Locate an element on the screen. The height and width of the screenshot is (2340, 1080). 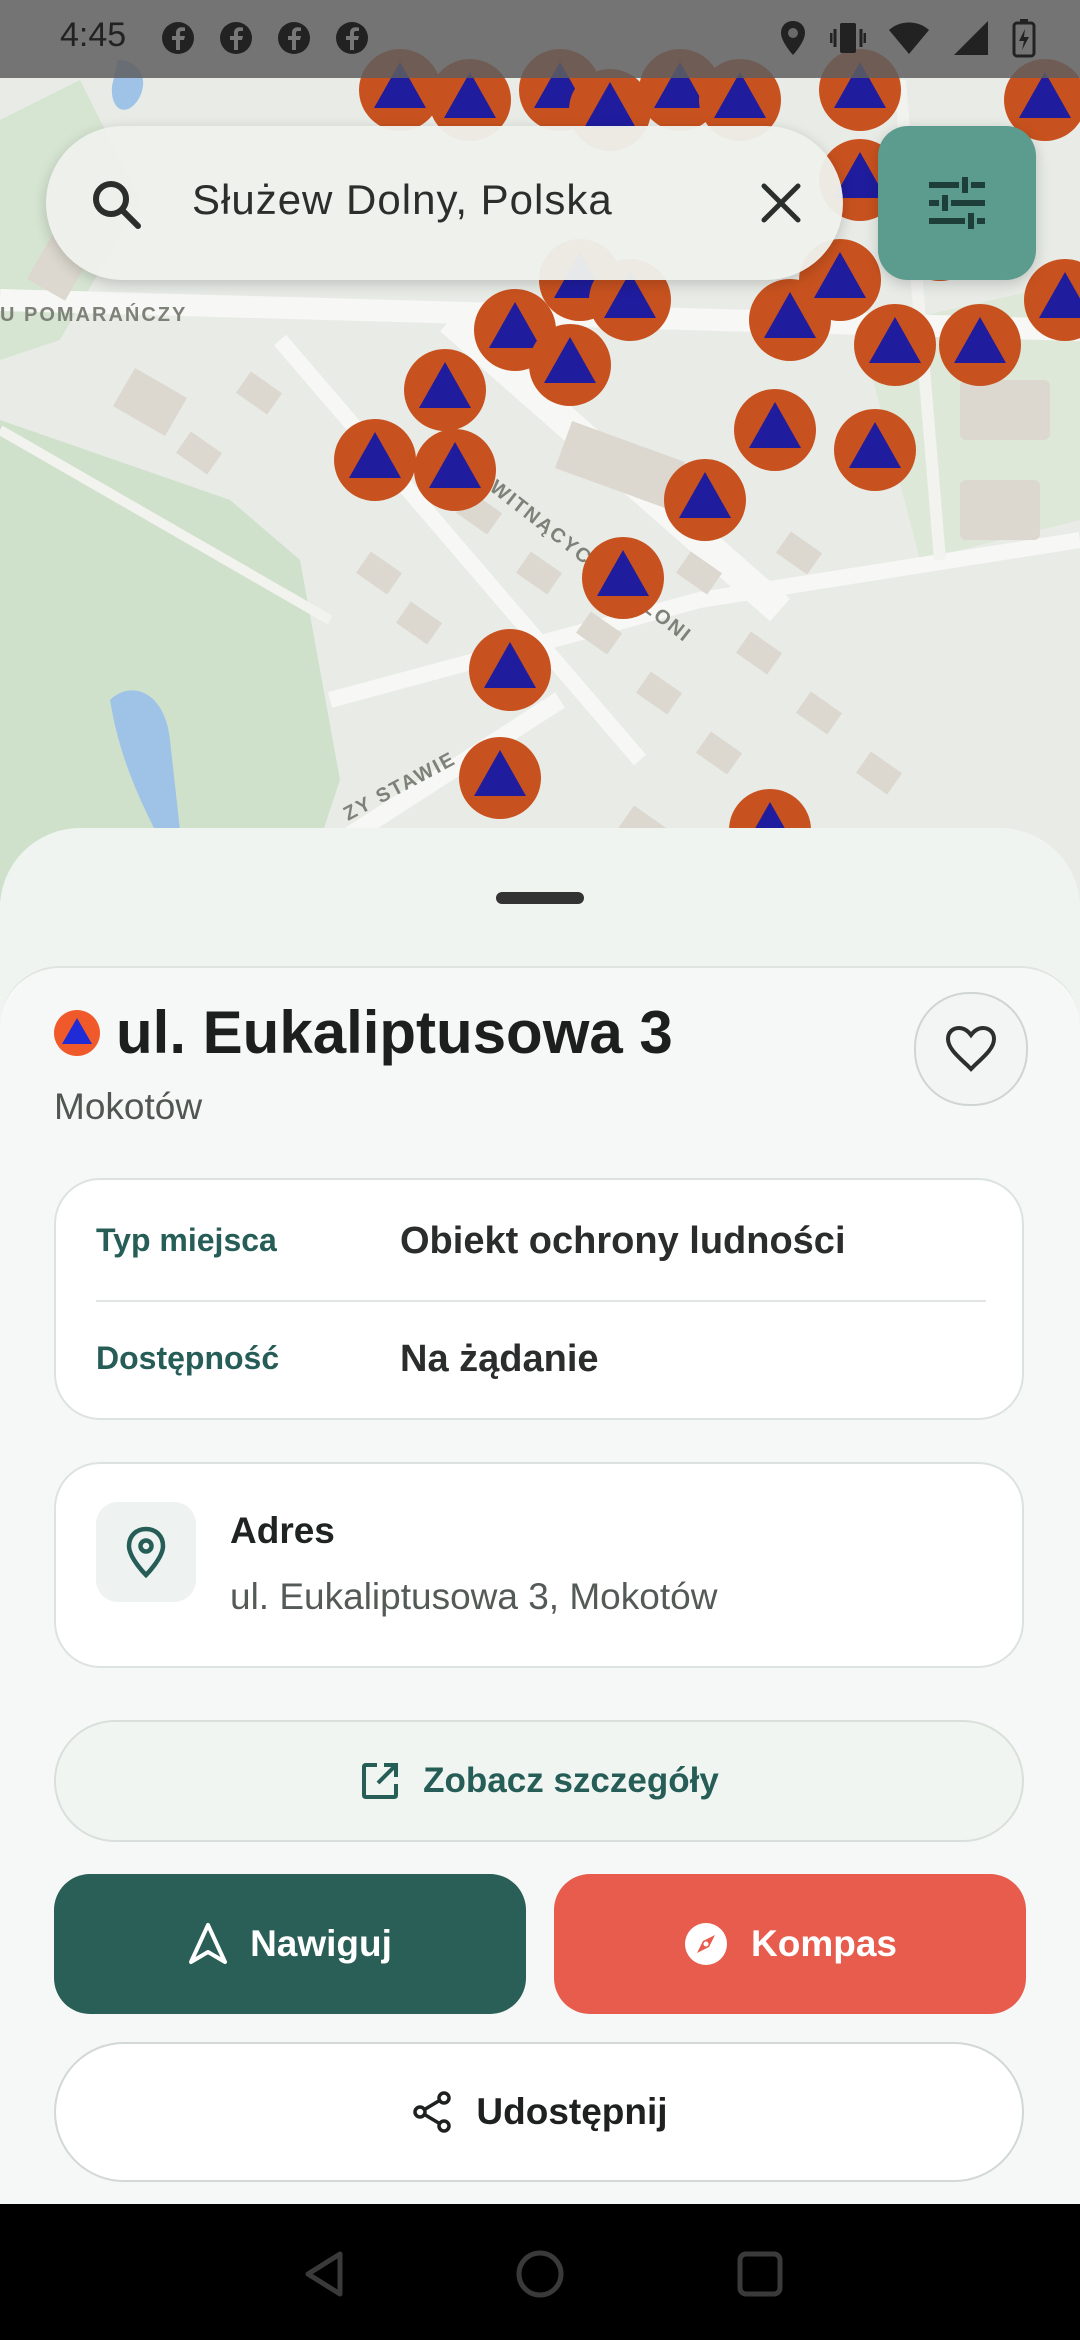
favorite-button is located at coordinates (971, 1049).